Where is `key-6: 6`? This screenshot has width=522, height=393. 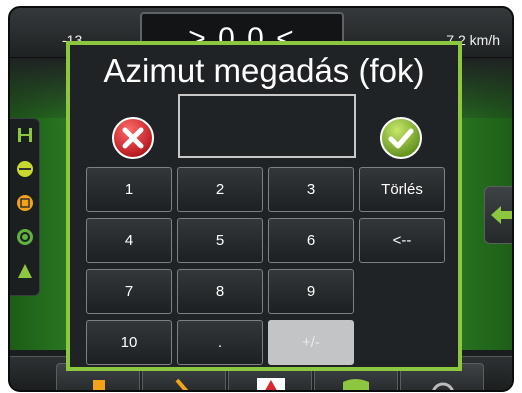
key-6: 6 is located at coordinates (311, 240).